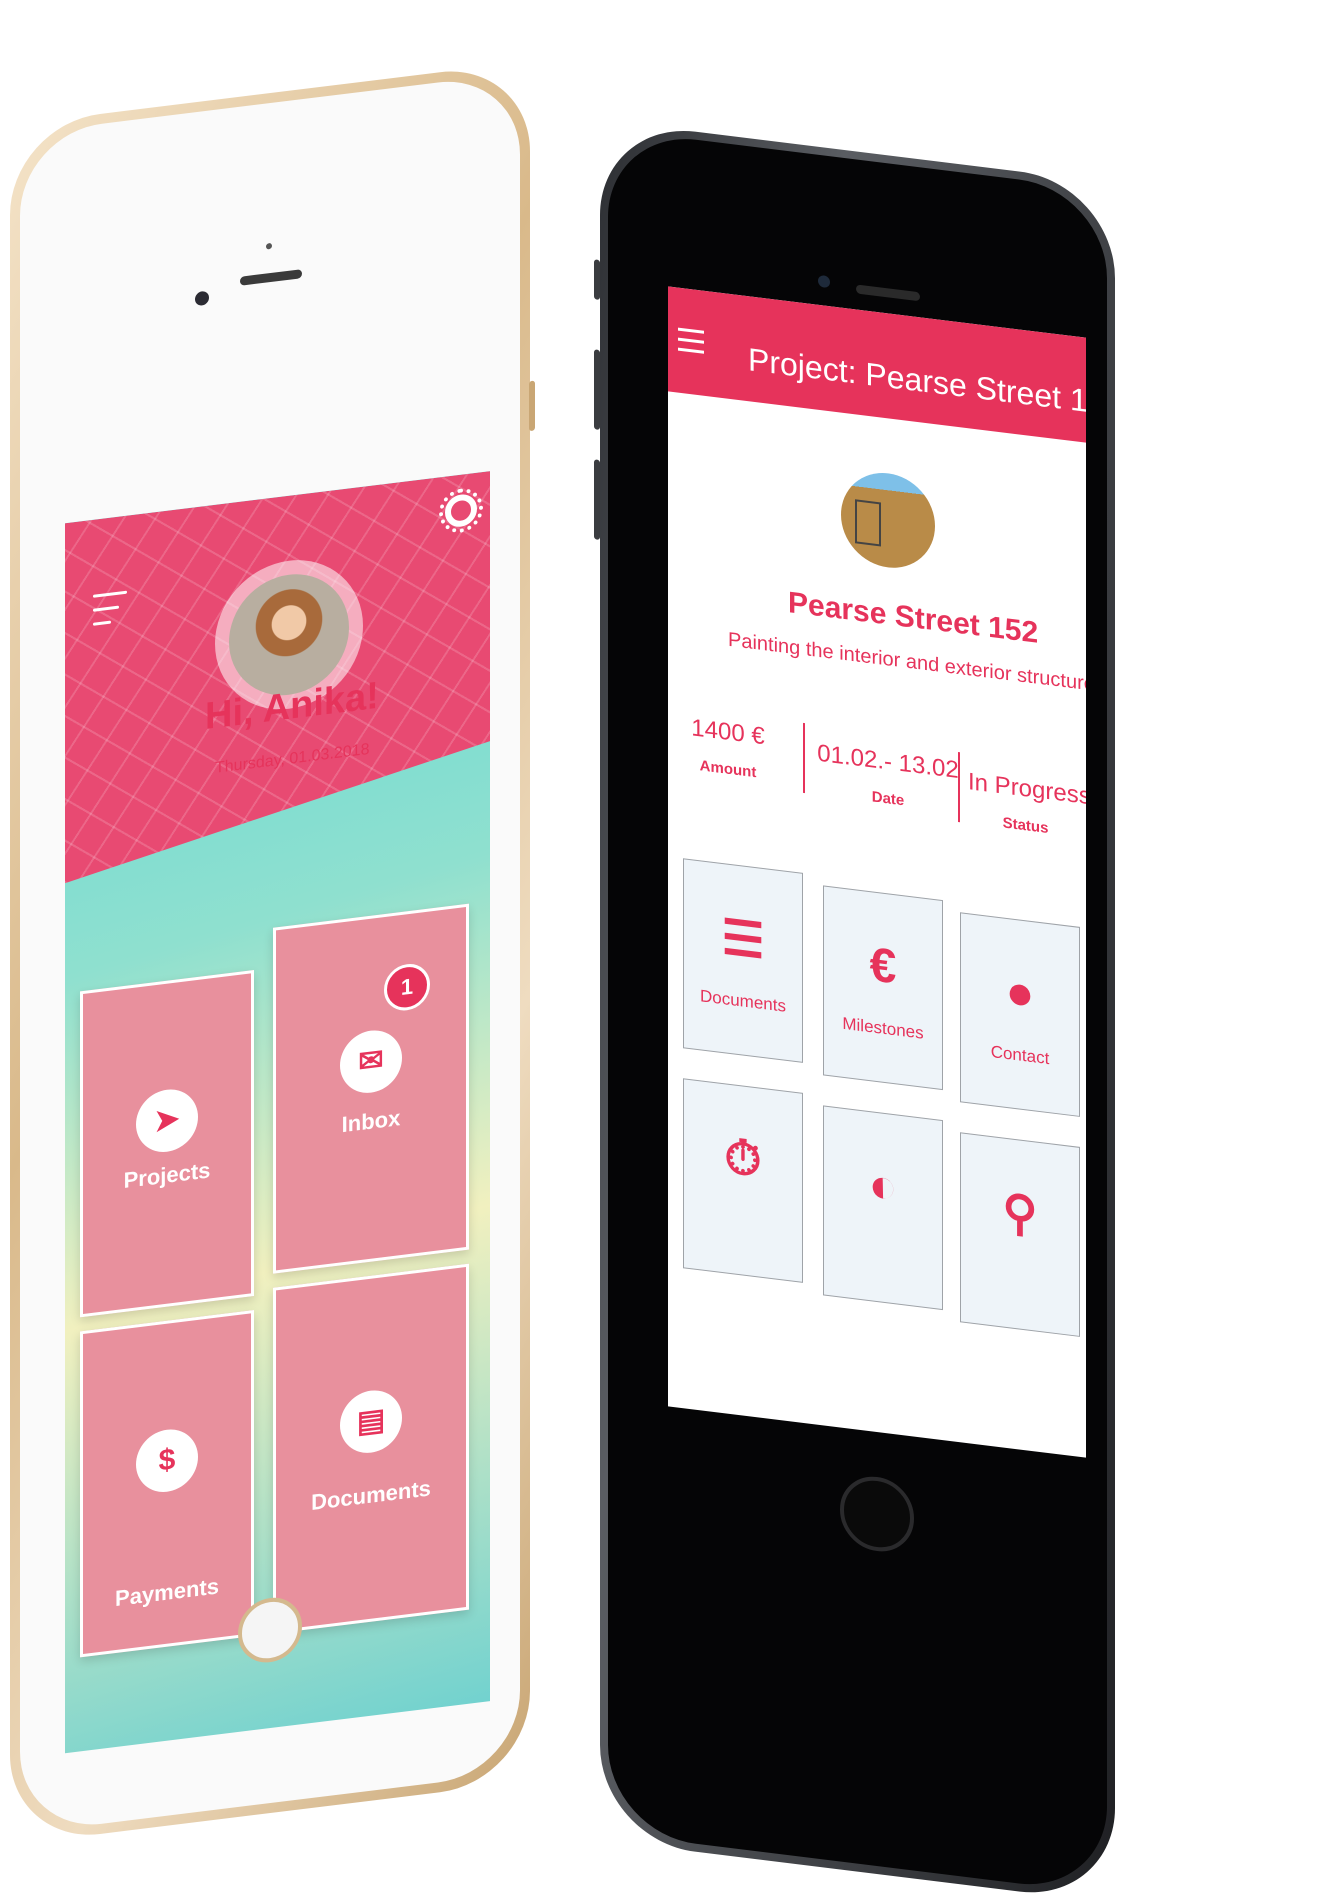 The width and height of the screenshot is (1342, 1903). I want to click on tile-statistics: ◐, so click(883, 1208).